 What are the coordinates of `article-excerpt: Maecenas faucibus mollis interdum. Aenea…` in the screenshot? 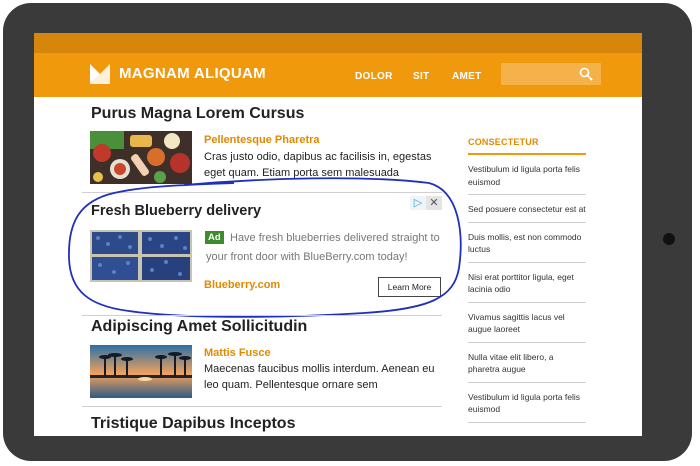 It's located at (319, 377).